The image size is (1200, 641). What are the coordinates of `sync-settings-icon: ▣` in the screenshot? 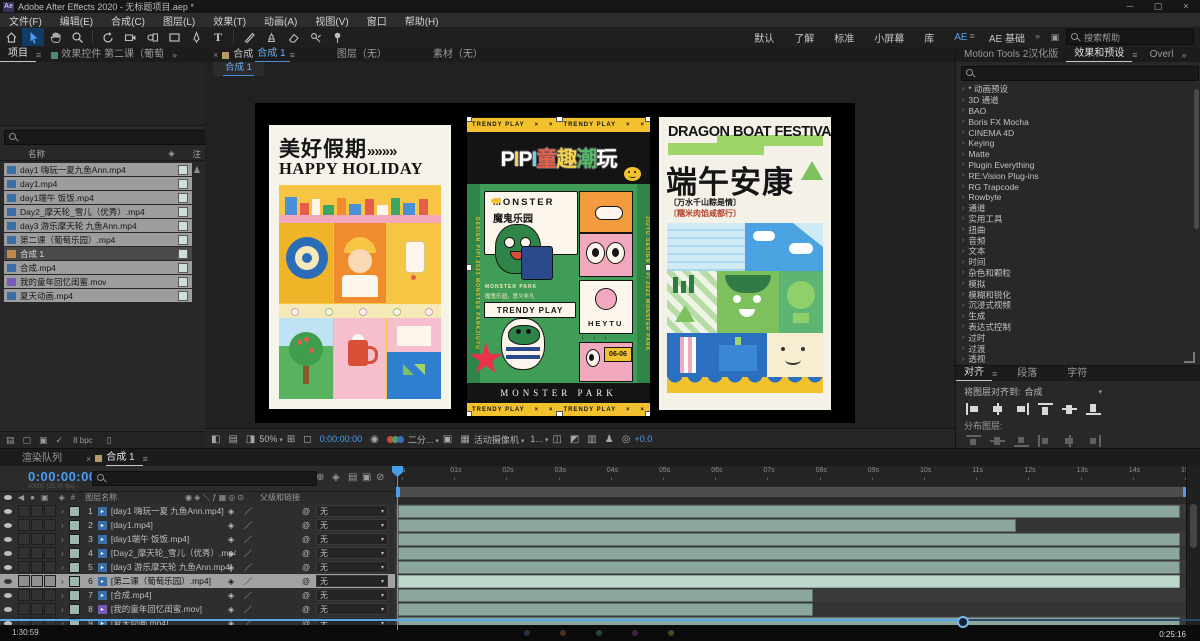 It's located at (1055, 37).